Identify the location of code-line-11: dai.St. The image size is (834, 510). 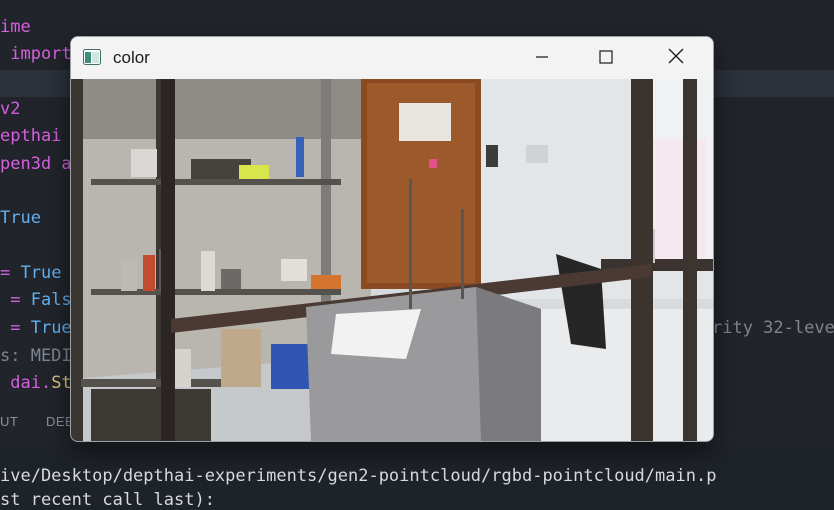
(36, 383).